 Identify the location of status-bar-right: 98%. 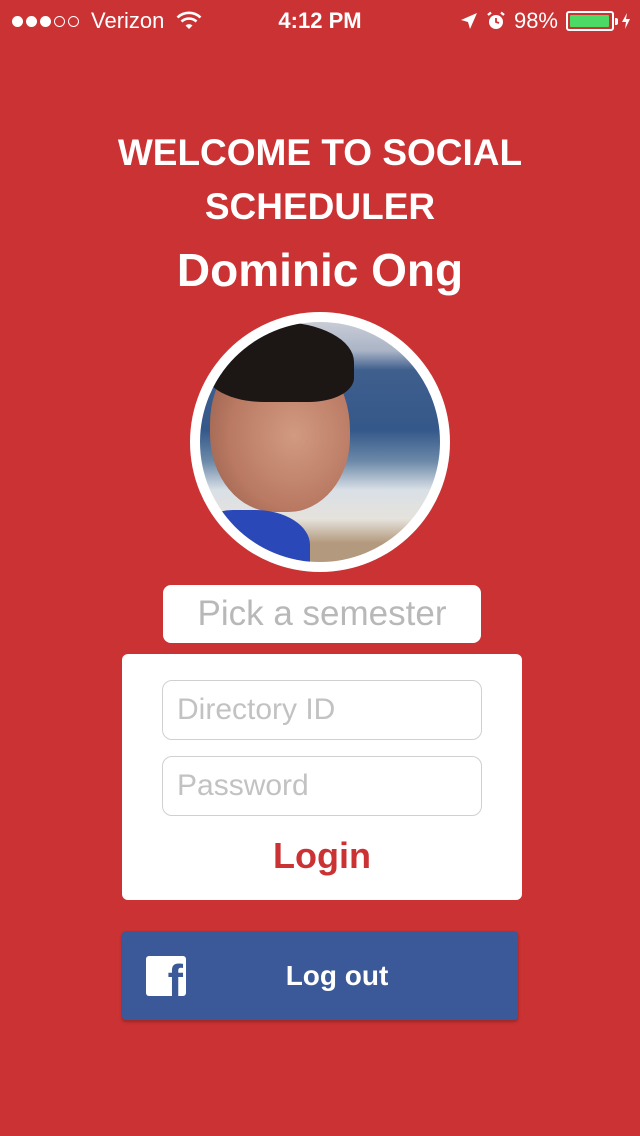
(545, 21).